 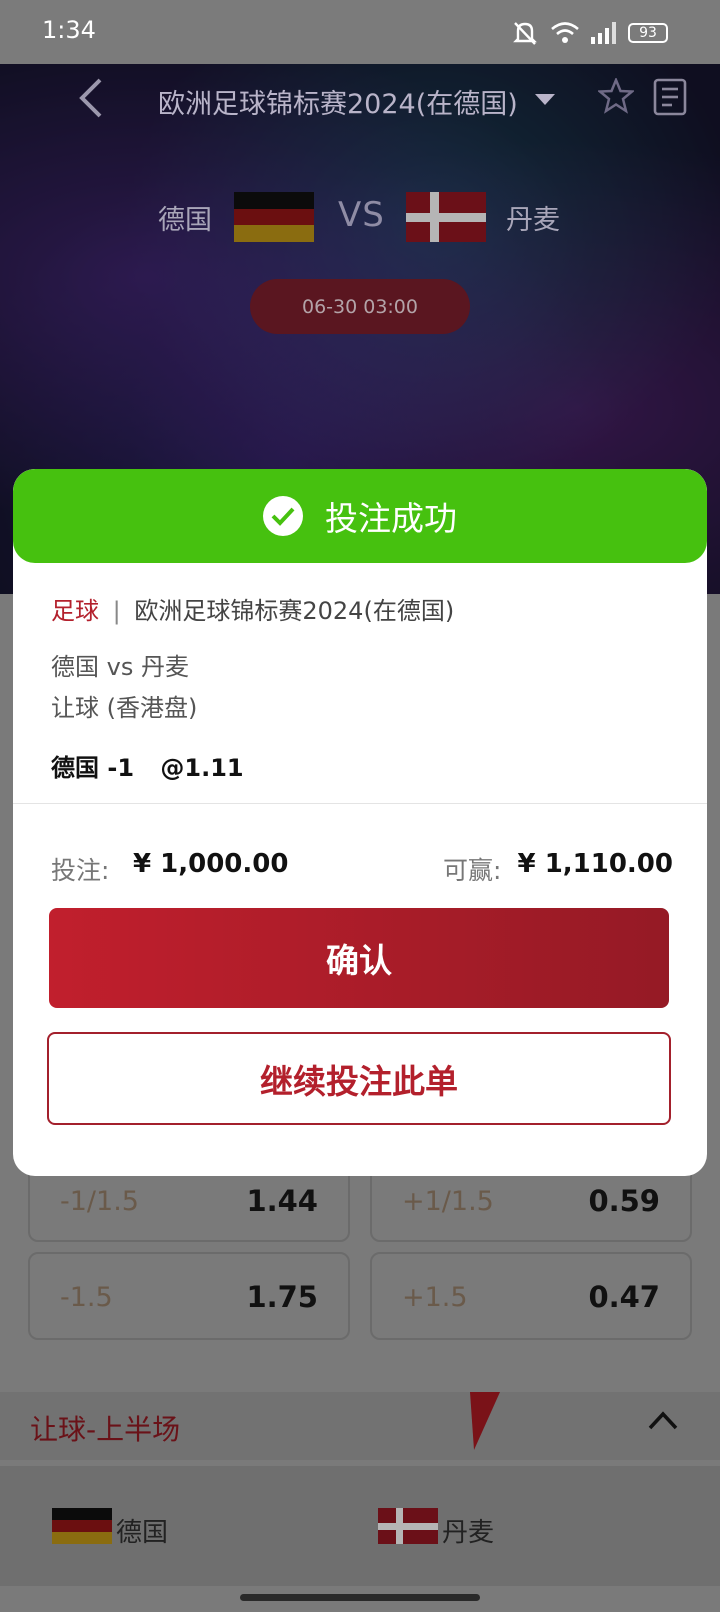 What do you see at coordinates (211, 864) in the screenshot?
I see `stake-amount: ¥ 1,000.00` at bounding box center [211, 864].